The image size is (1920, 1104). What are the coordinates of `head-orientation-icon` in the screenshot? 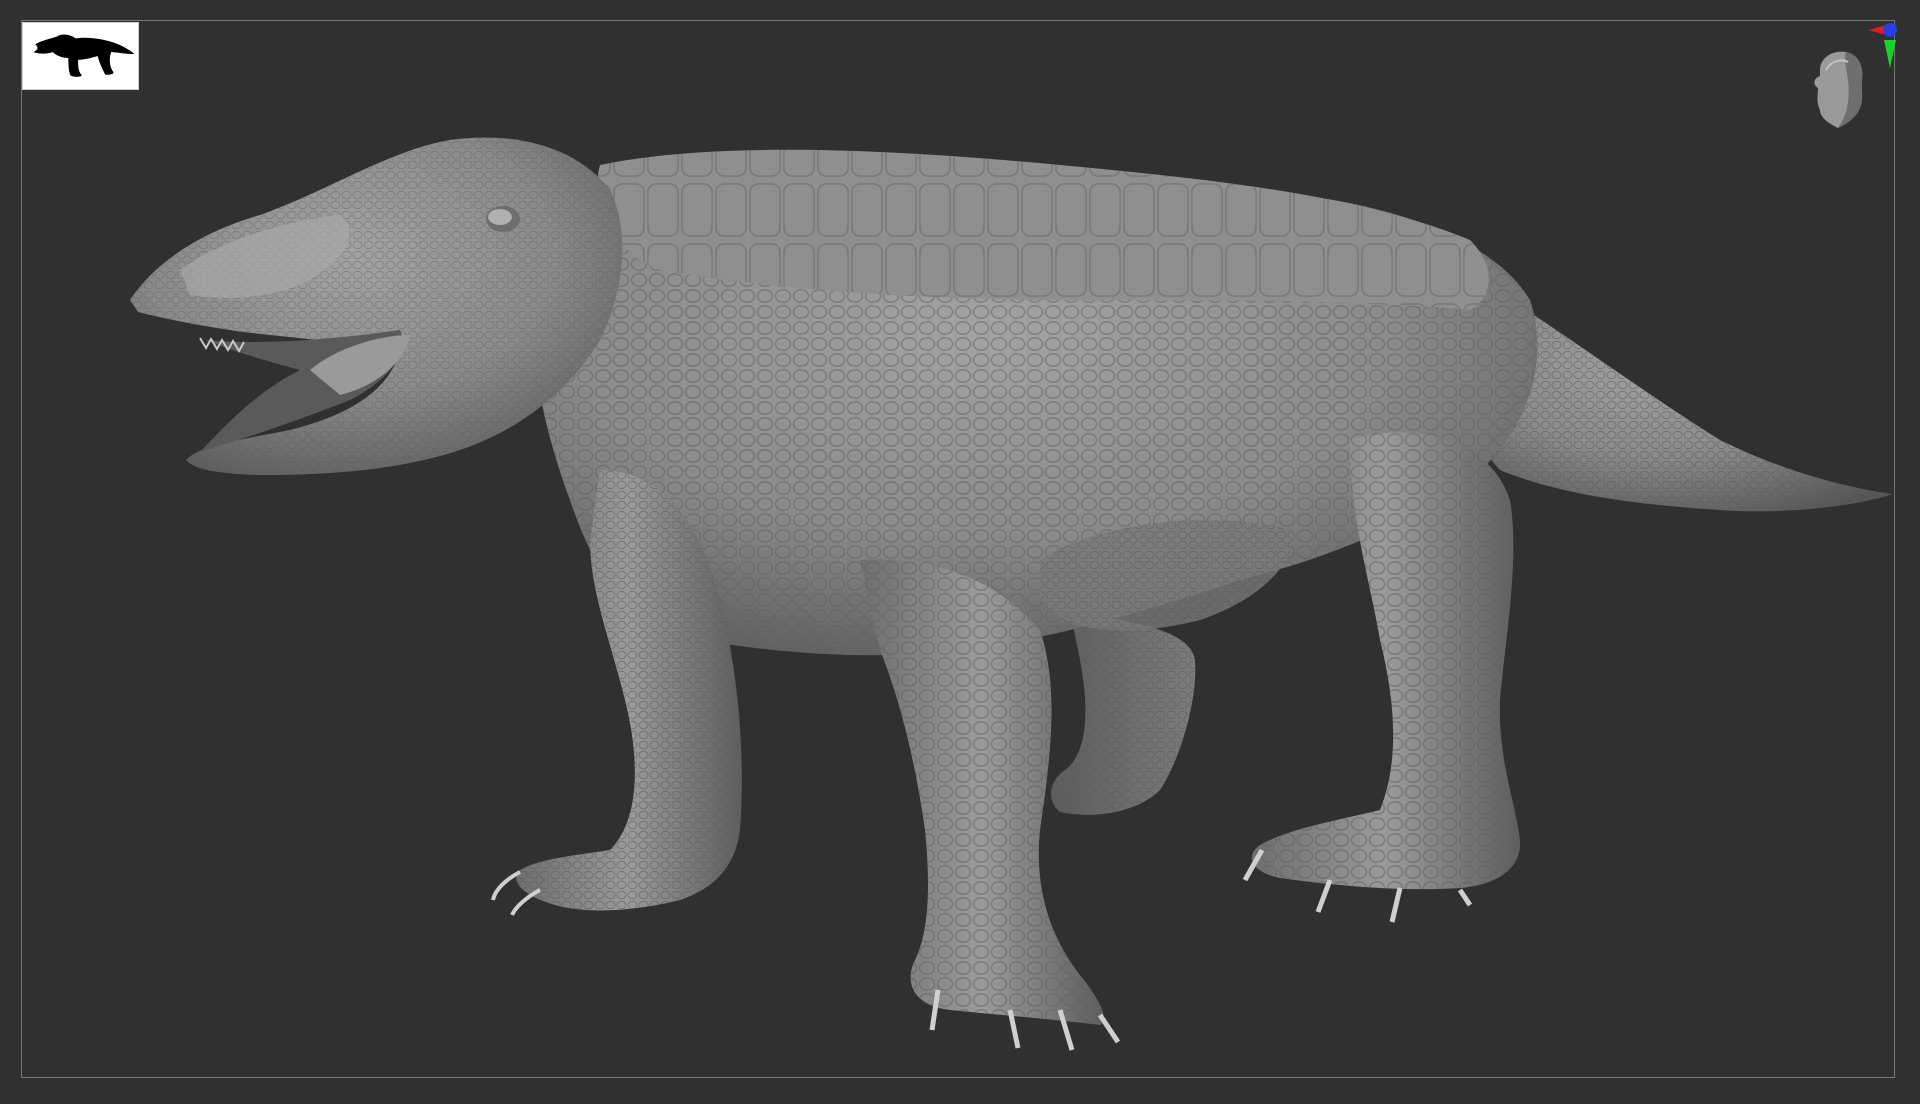 It's located at (1838, 89).